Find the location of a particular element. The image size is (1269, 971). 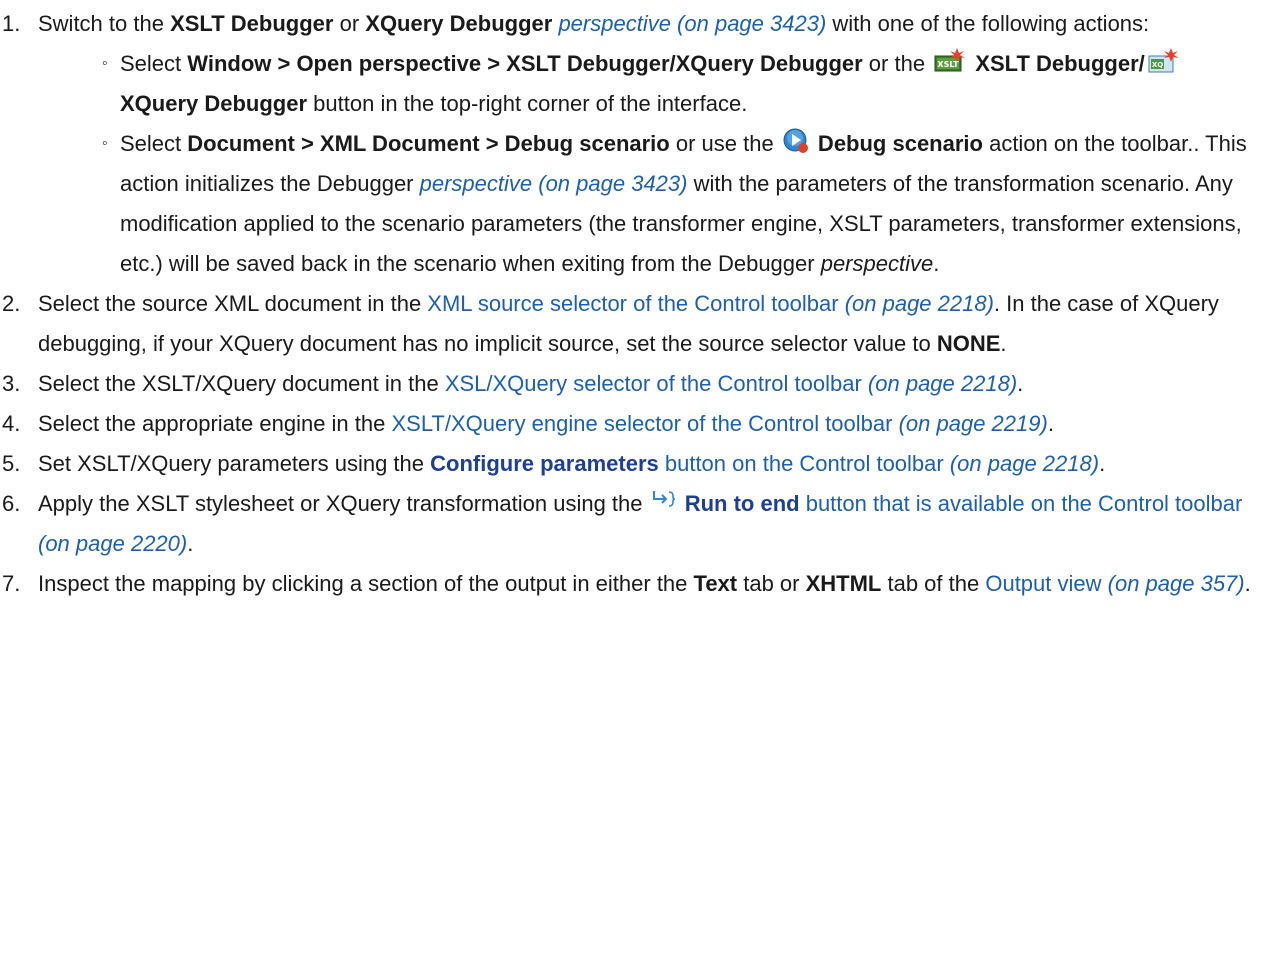

xquery-debugger-label: XQuery Debugger is located at coordinates (459, 23).